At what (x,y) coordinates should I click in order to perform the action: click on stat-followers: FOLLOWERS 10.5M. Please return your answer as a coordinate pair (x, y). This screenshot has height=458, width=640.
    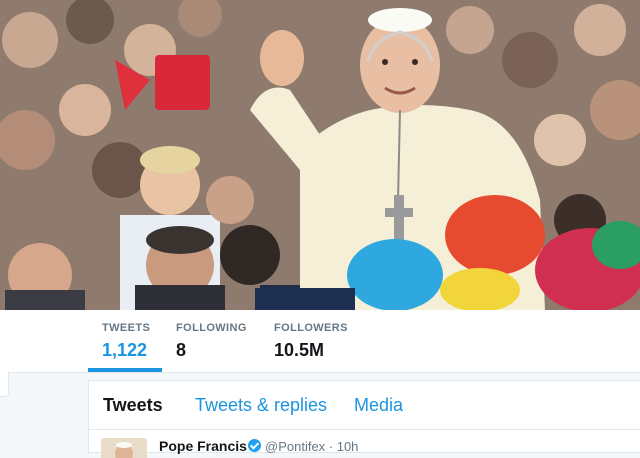
    Looking at the image, I should click on (319, 341).